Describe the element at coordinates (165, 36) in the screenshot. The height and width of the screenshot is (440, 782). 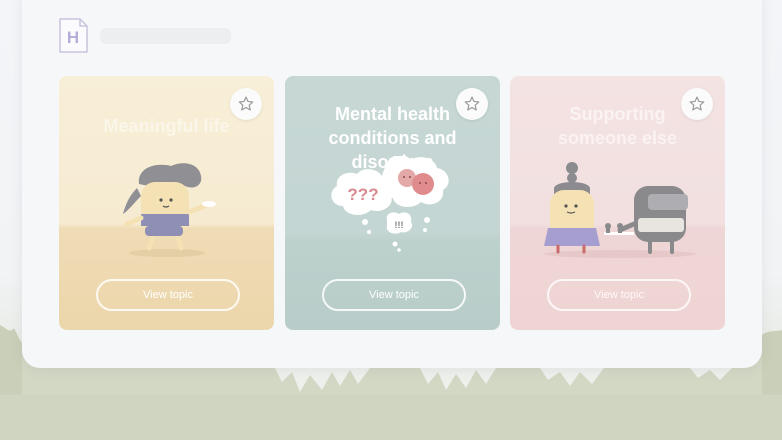
I see `header-title-placeholder` at that location.